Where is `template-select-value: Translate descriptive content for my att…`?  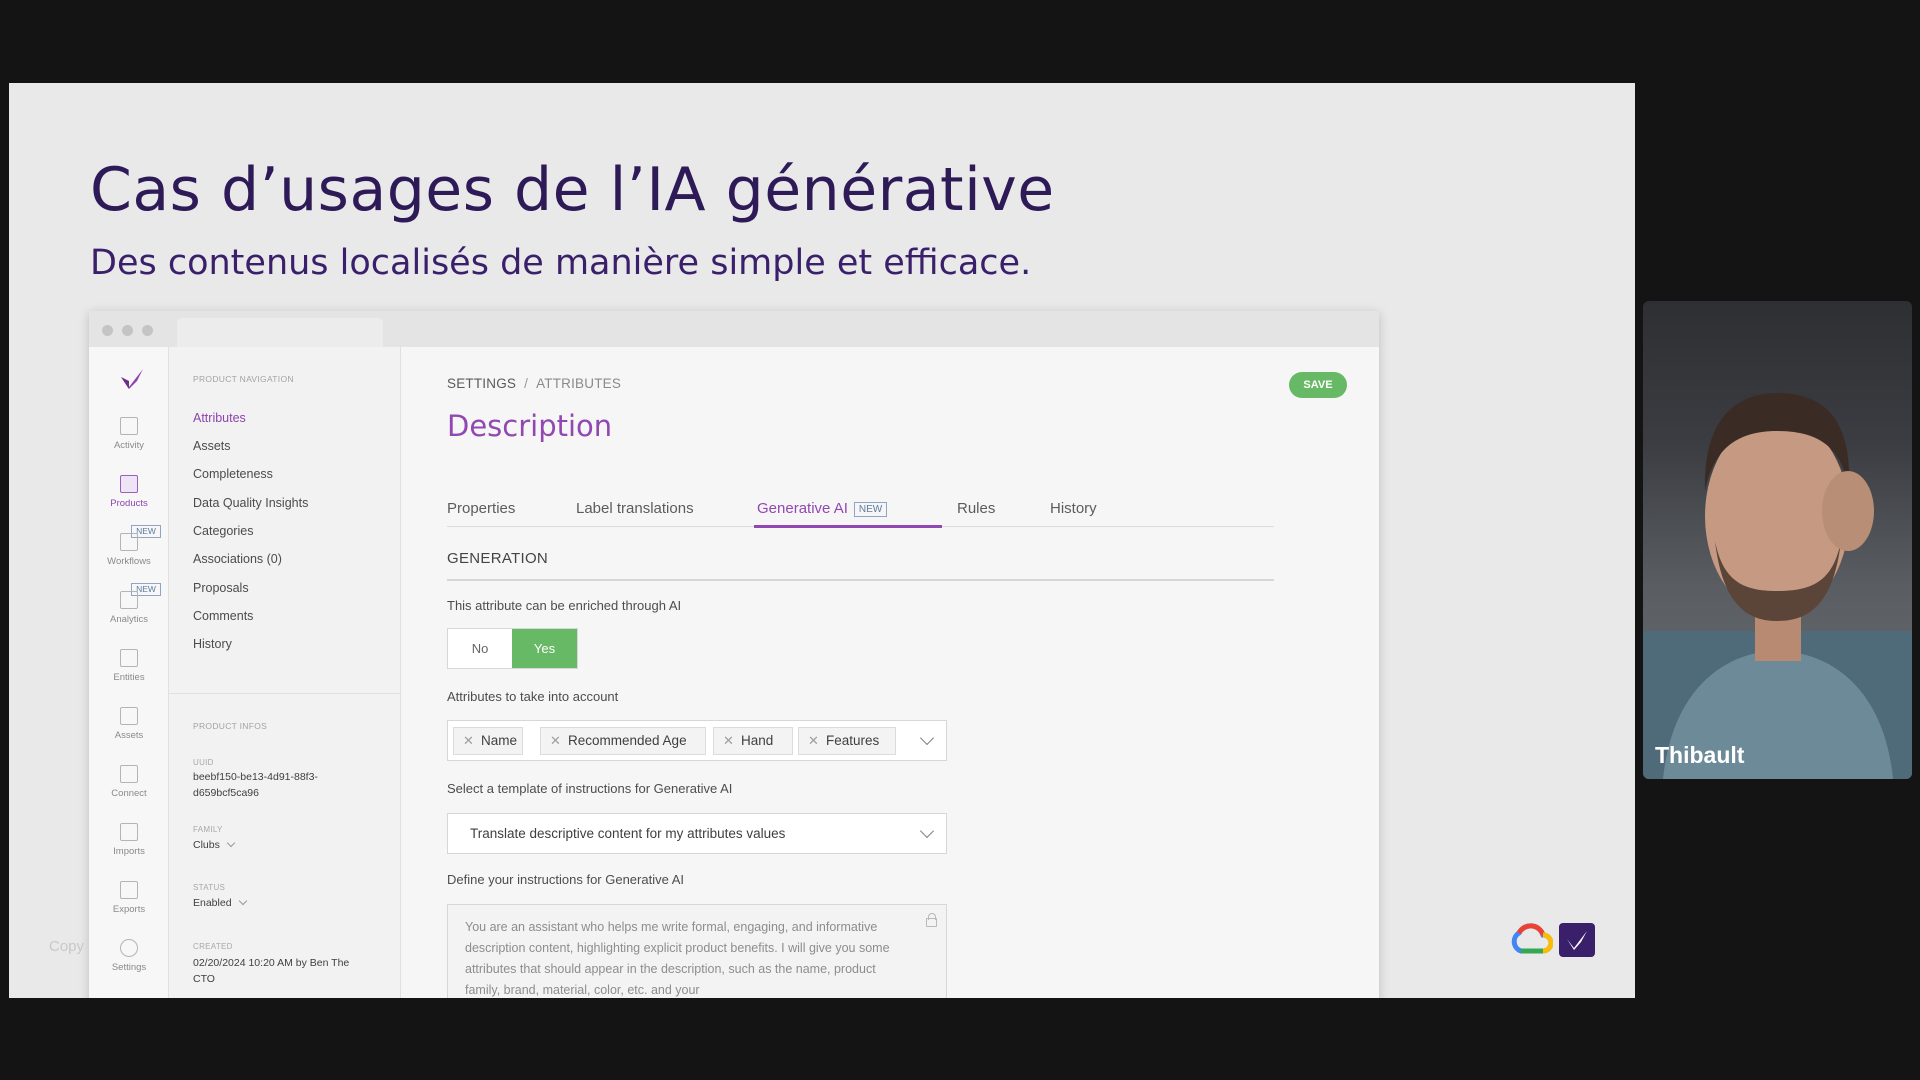
template-select-value: Translate descriptive content for my att… is located at coordinates (628, 833).